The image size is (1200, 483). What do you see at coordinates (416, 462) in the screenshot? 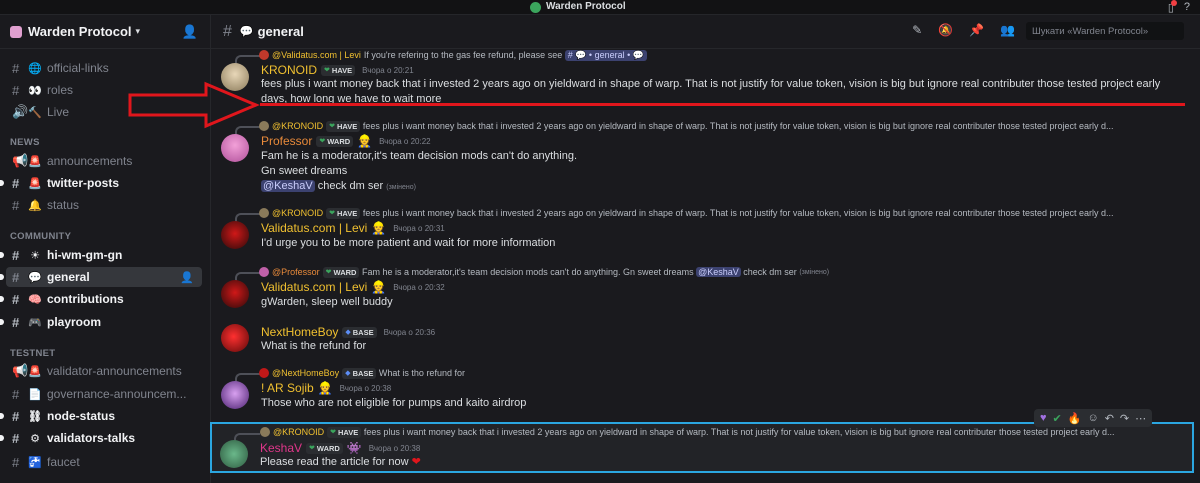
I see `heart-emoji-icon: ❤` at bounding box center [416, 462].